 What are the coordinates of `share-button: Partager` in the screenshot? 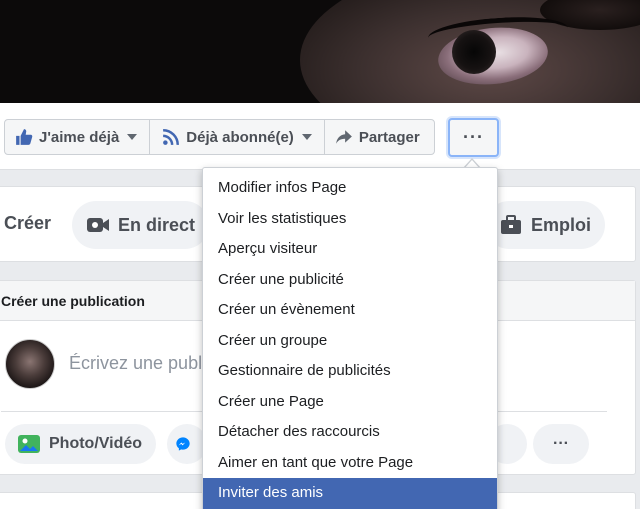 It's located at (379, 137).